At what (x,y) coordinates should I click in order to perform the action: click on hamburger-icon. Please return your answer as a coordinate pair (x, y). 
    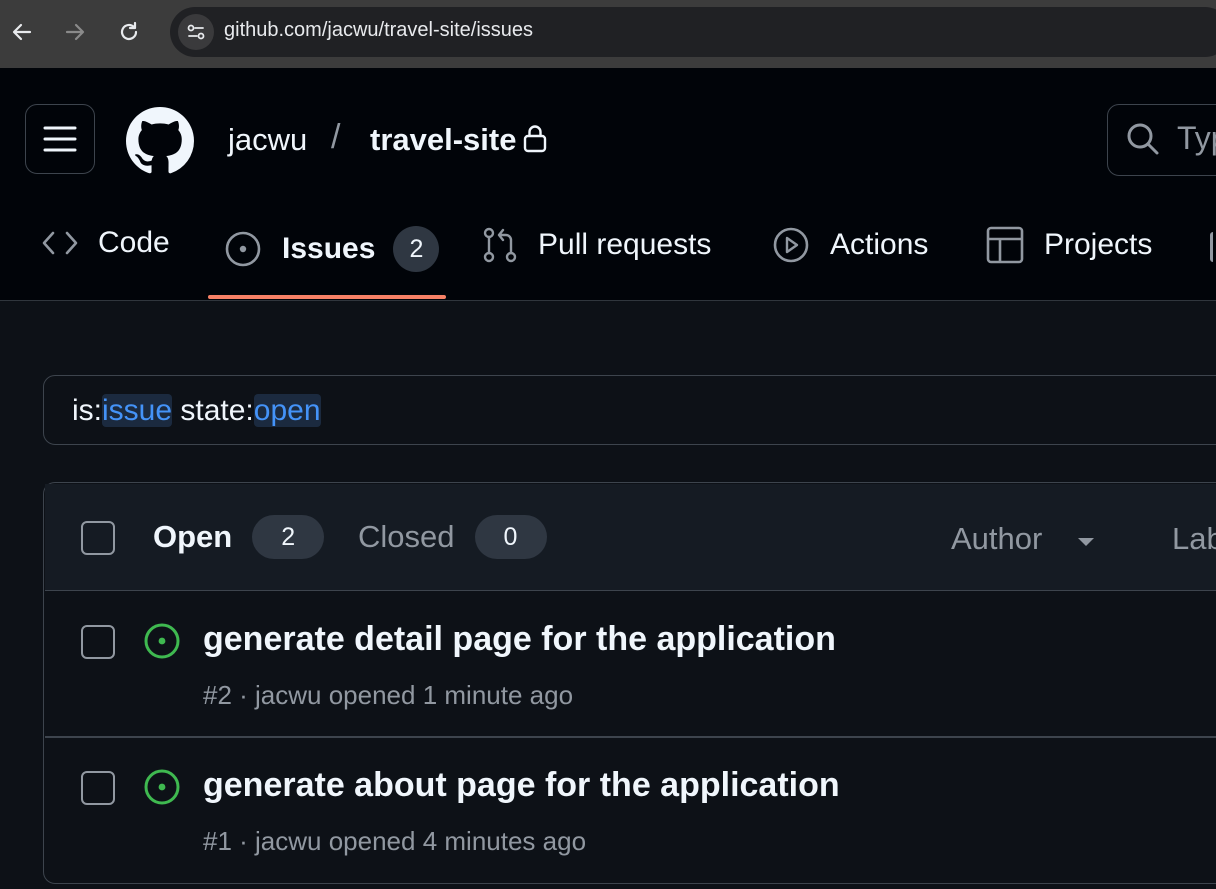
    Looking at the image, I should click on (60, 139).